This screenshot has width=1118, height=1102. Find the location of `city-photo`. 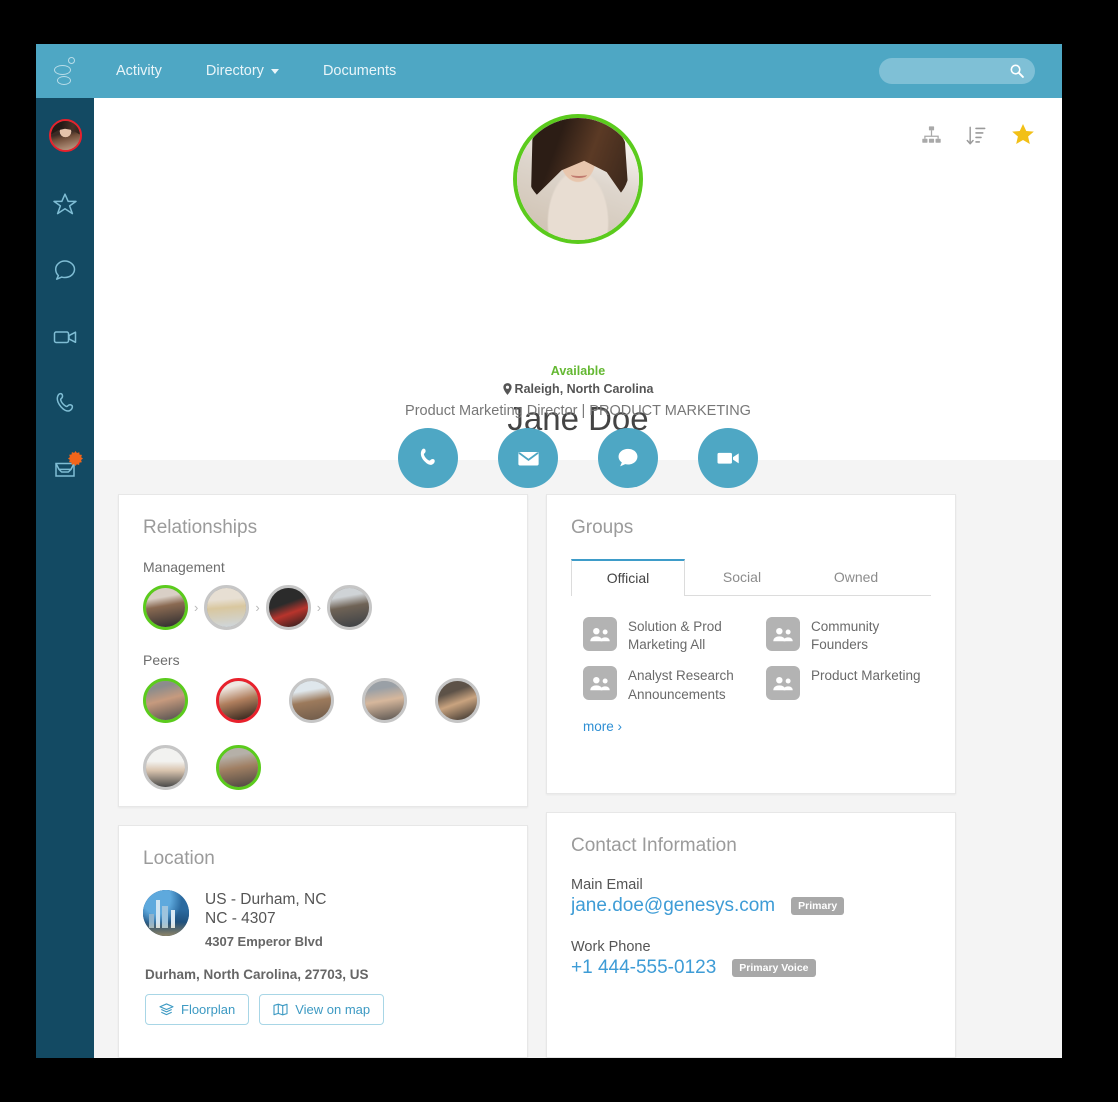

city-photo is located at coordinates (166, 913).